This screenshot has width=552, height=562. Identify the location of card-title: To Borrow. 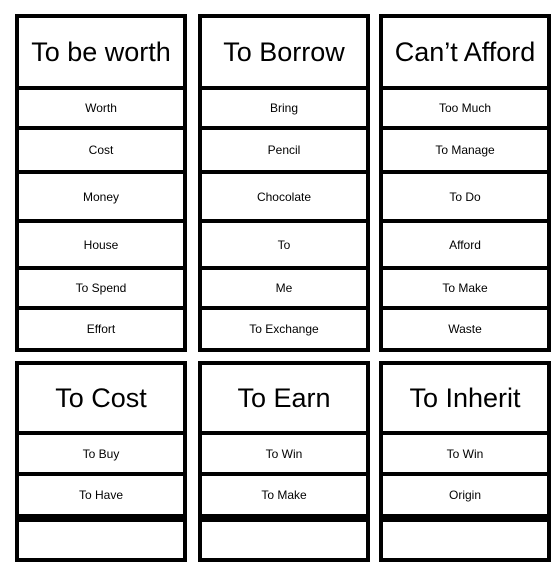
(284, 54).